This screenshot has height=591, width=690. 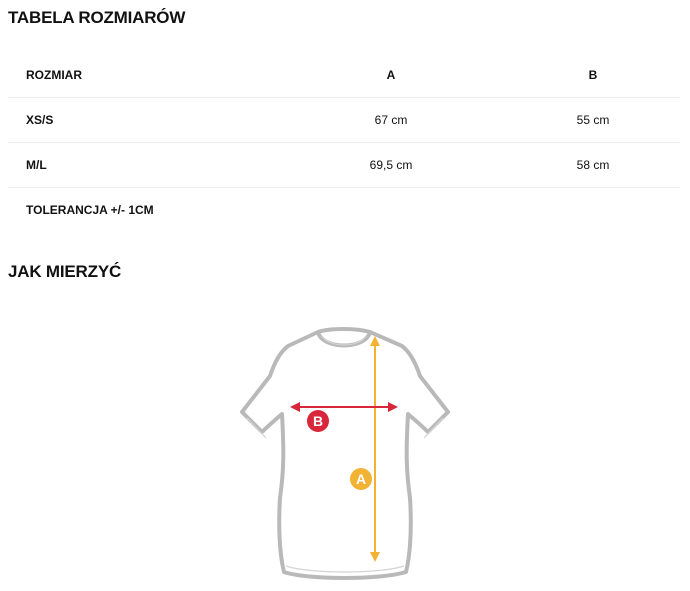 What do you see at coordinates (391, 165) in the screenshot?
I see `row-a-value: 69,5 cm` at bounding box center [391, 165].